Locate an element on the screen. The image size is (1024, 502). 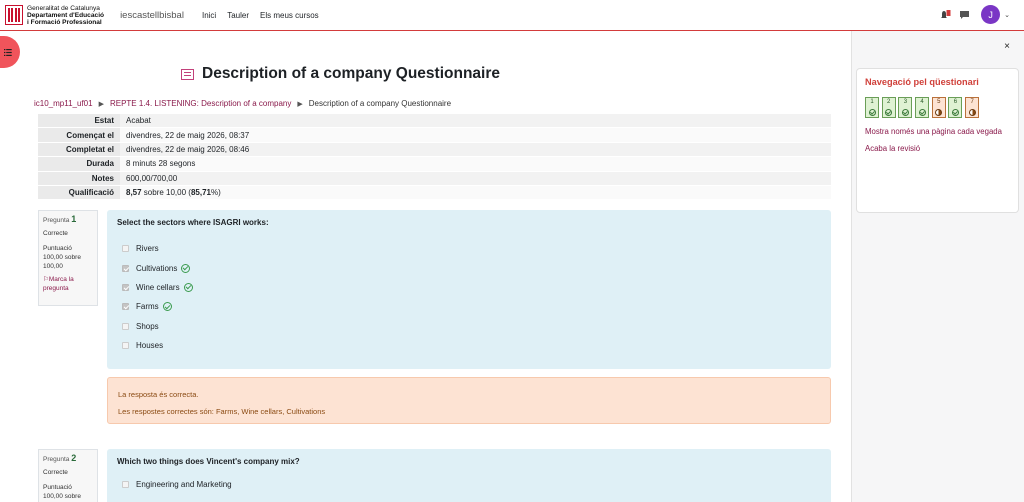
nav-my-courses: Els meus cursos is located at coordinates (289, 15).